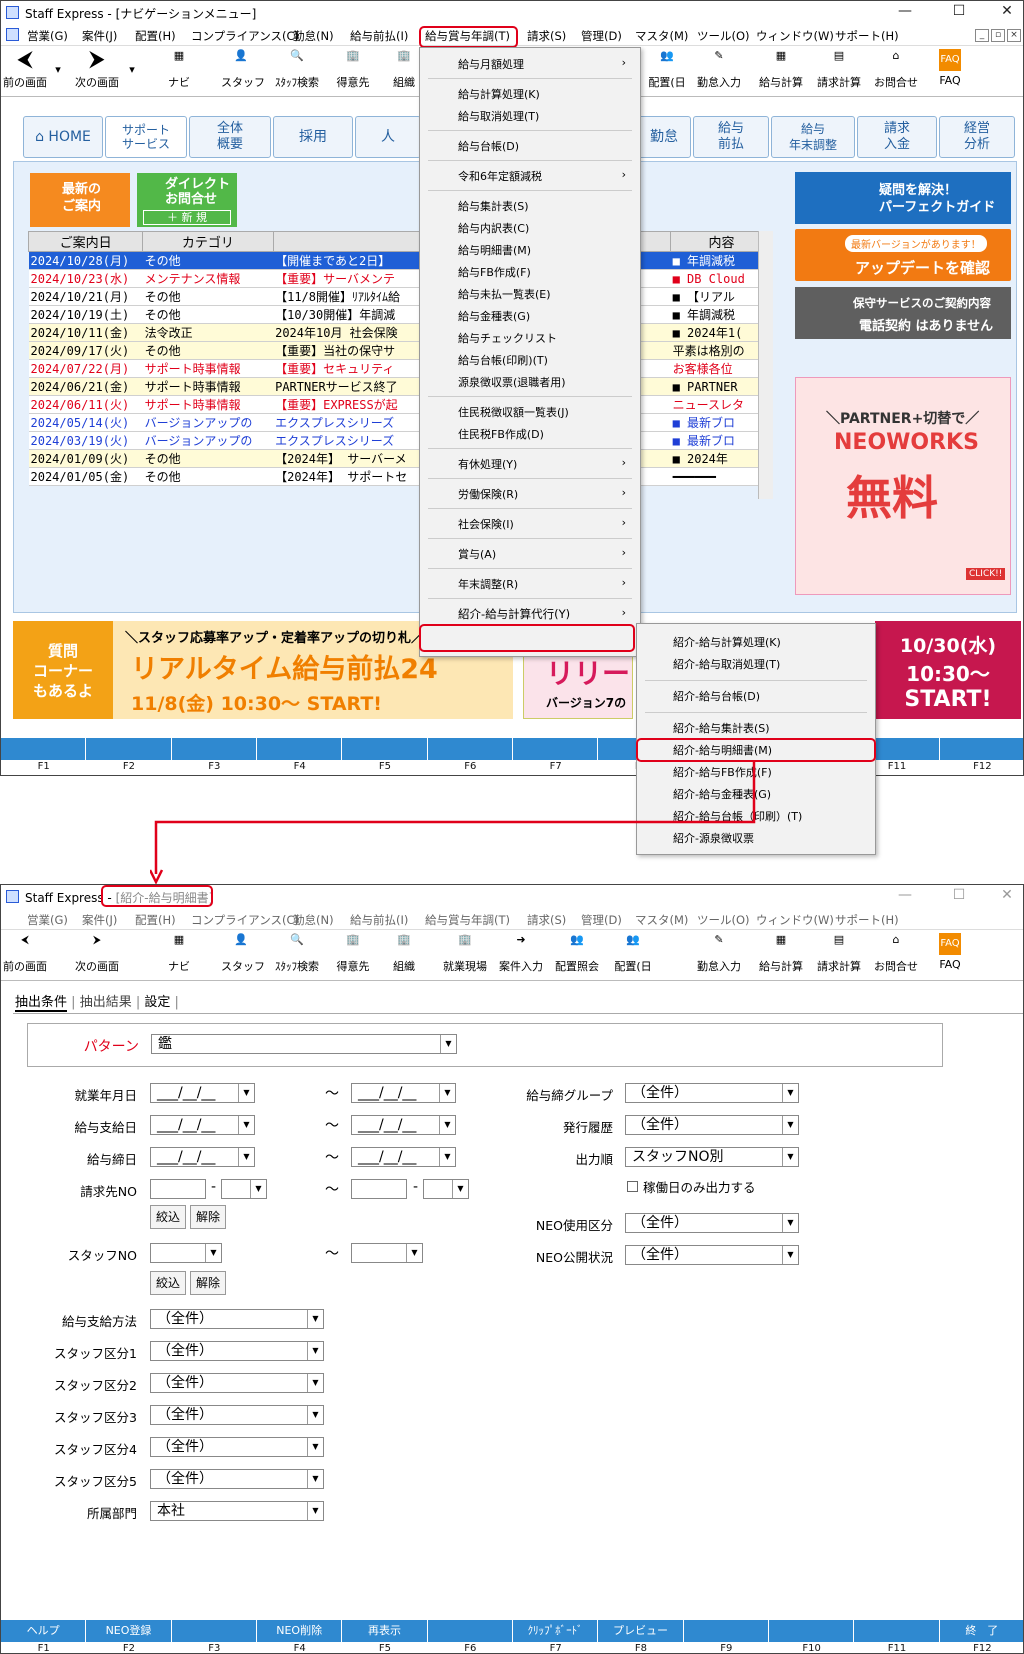 Image resolution: width=1024 pixels, height=1654 pixels. I want to click on toolbar-button: 👤 スタッフ, so click(243, 953).